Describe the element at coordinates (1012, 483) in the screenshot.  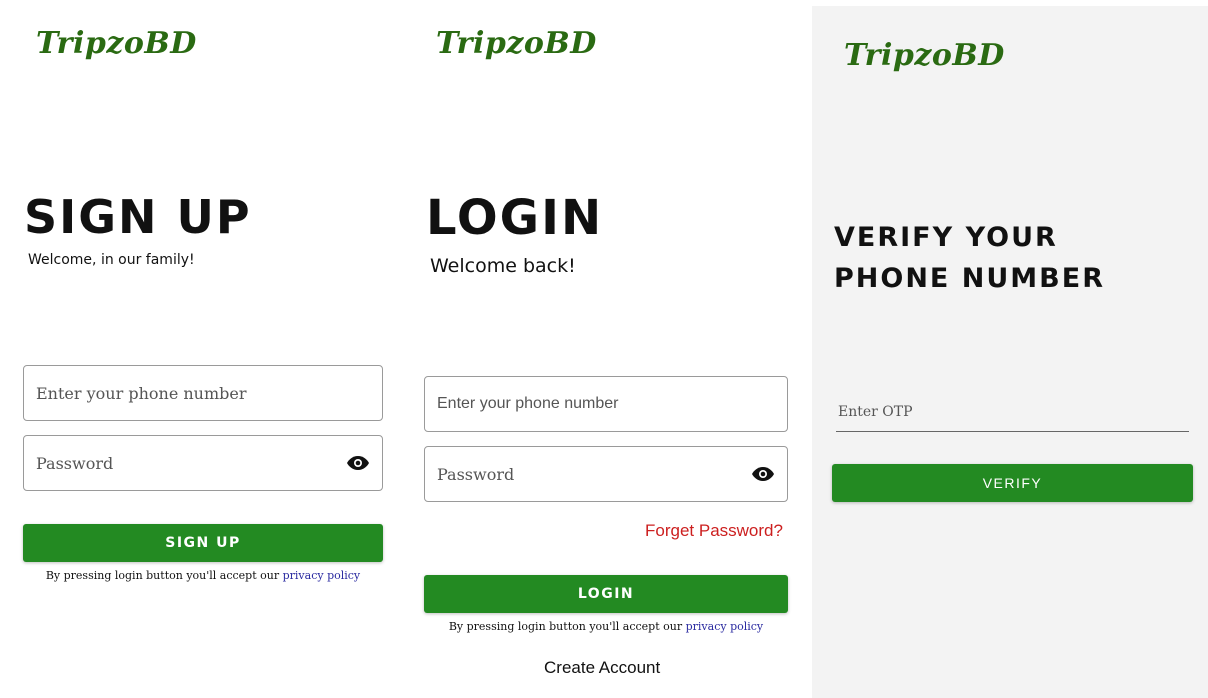
I see `verify-button: VERIFY` at that location.